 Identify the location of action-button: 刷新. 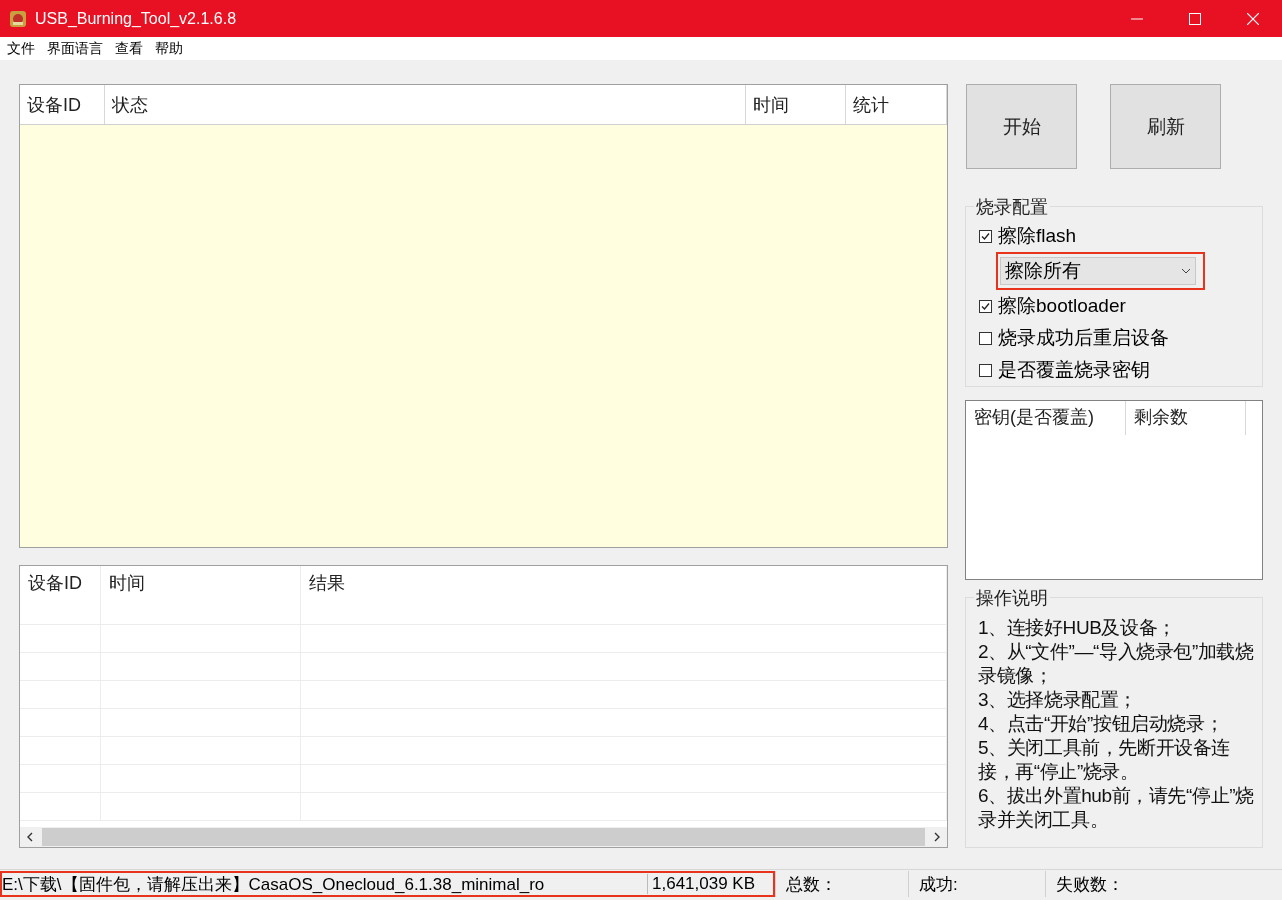
(1165, 126).